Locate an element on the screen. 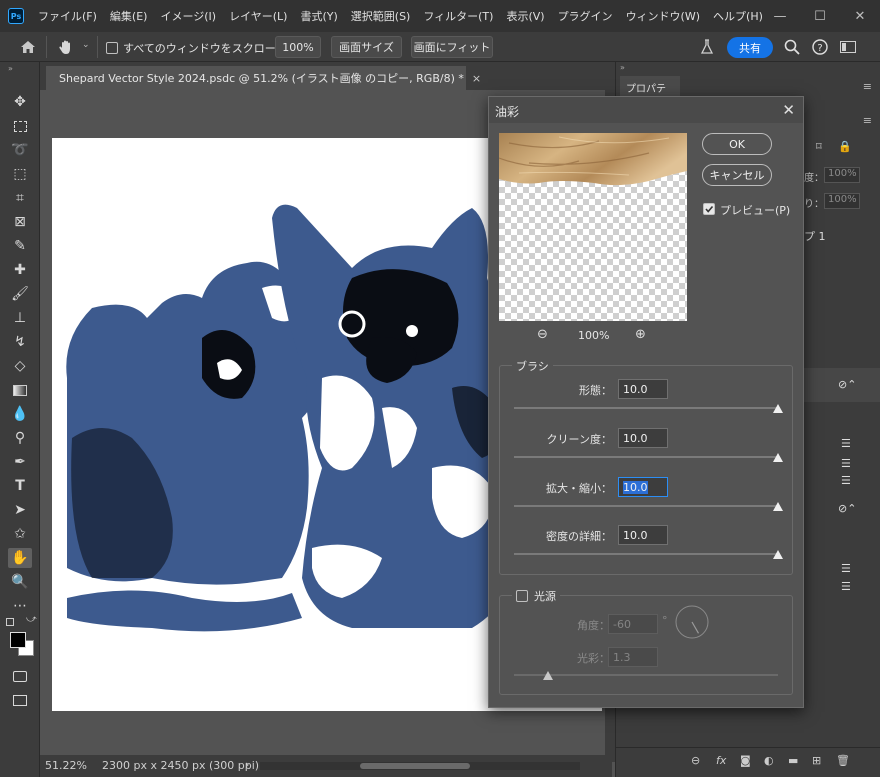  history-brush-tool-icon: ↯ is located at coordinates (20, 342).